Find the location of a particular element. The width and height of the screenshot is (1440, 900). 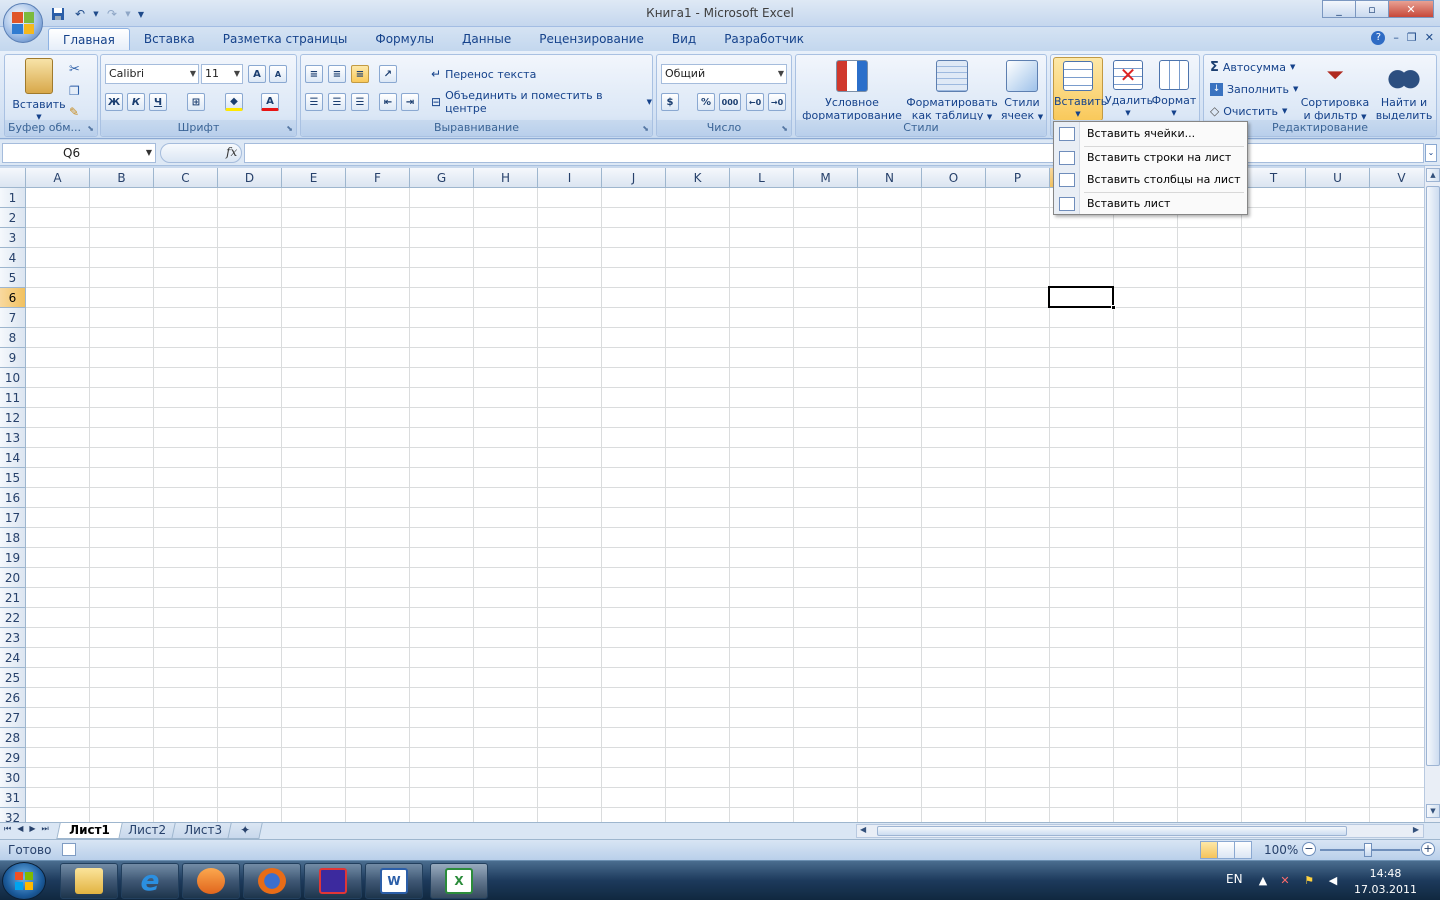

tab-formulas: Формулы is located at coordinates (404, 39).